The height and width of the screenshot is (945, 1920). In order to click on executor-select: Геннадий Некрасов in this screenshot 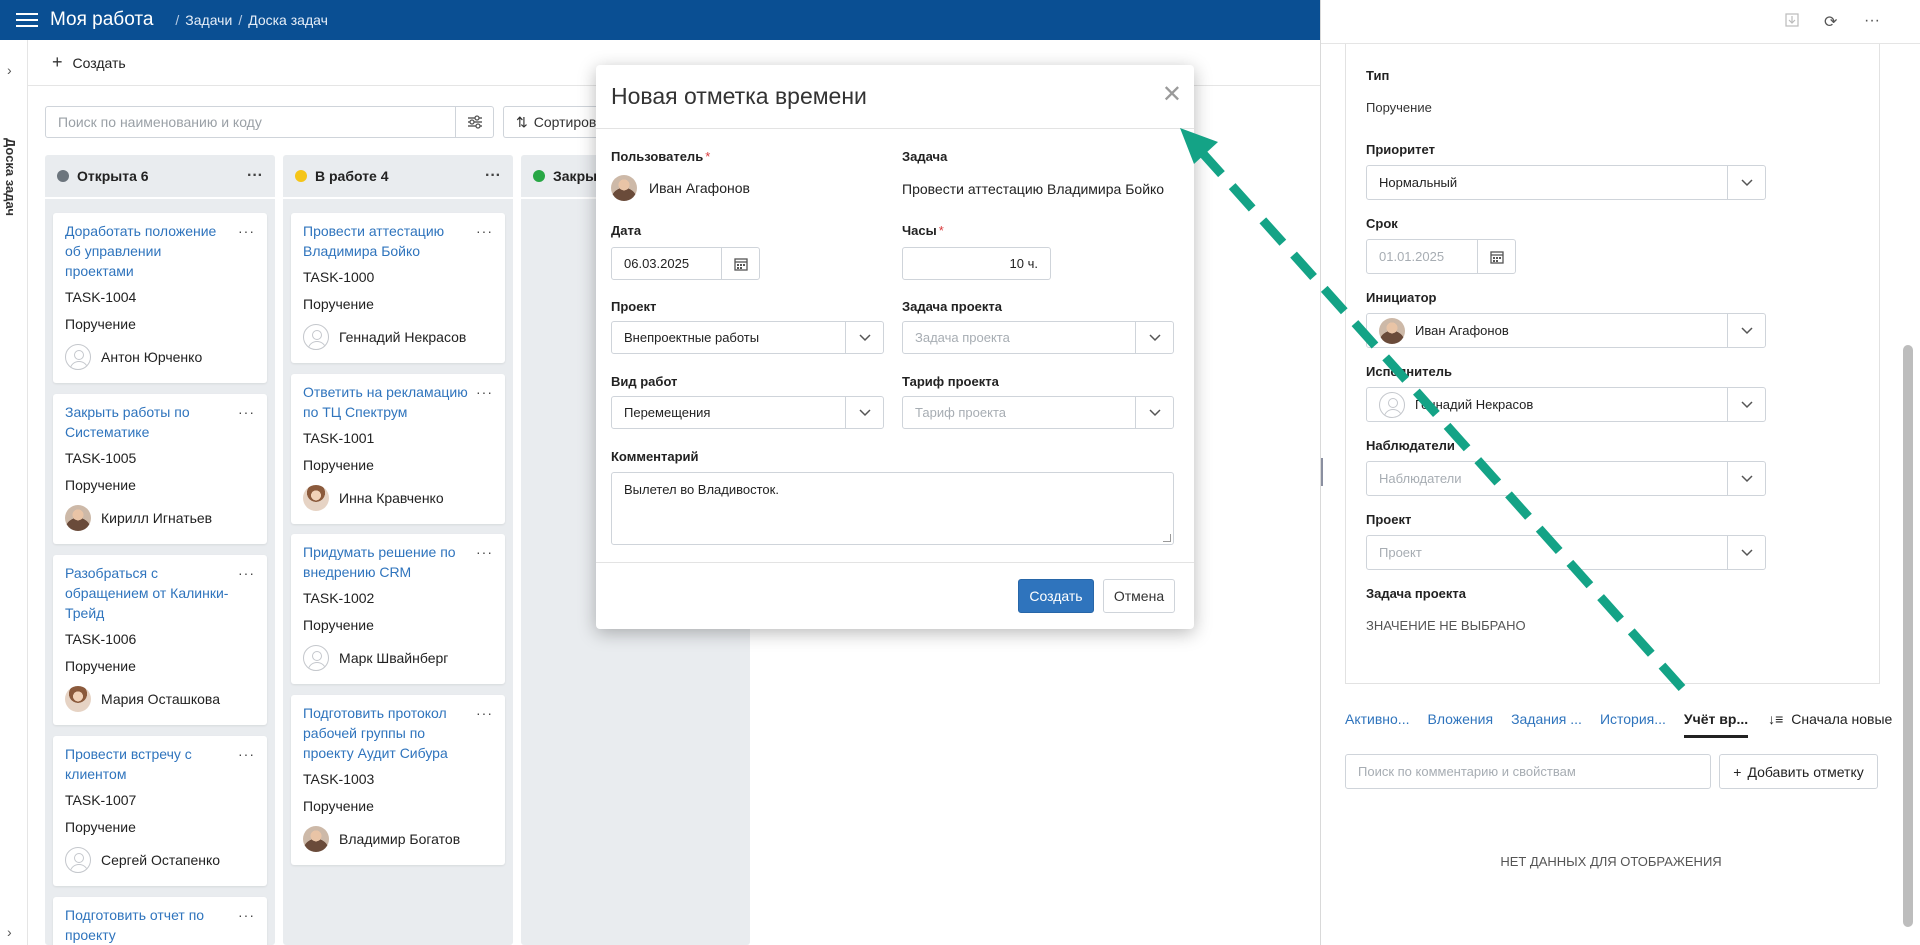, I will do `click(1566, 404)`.